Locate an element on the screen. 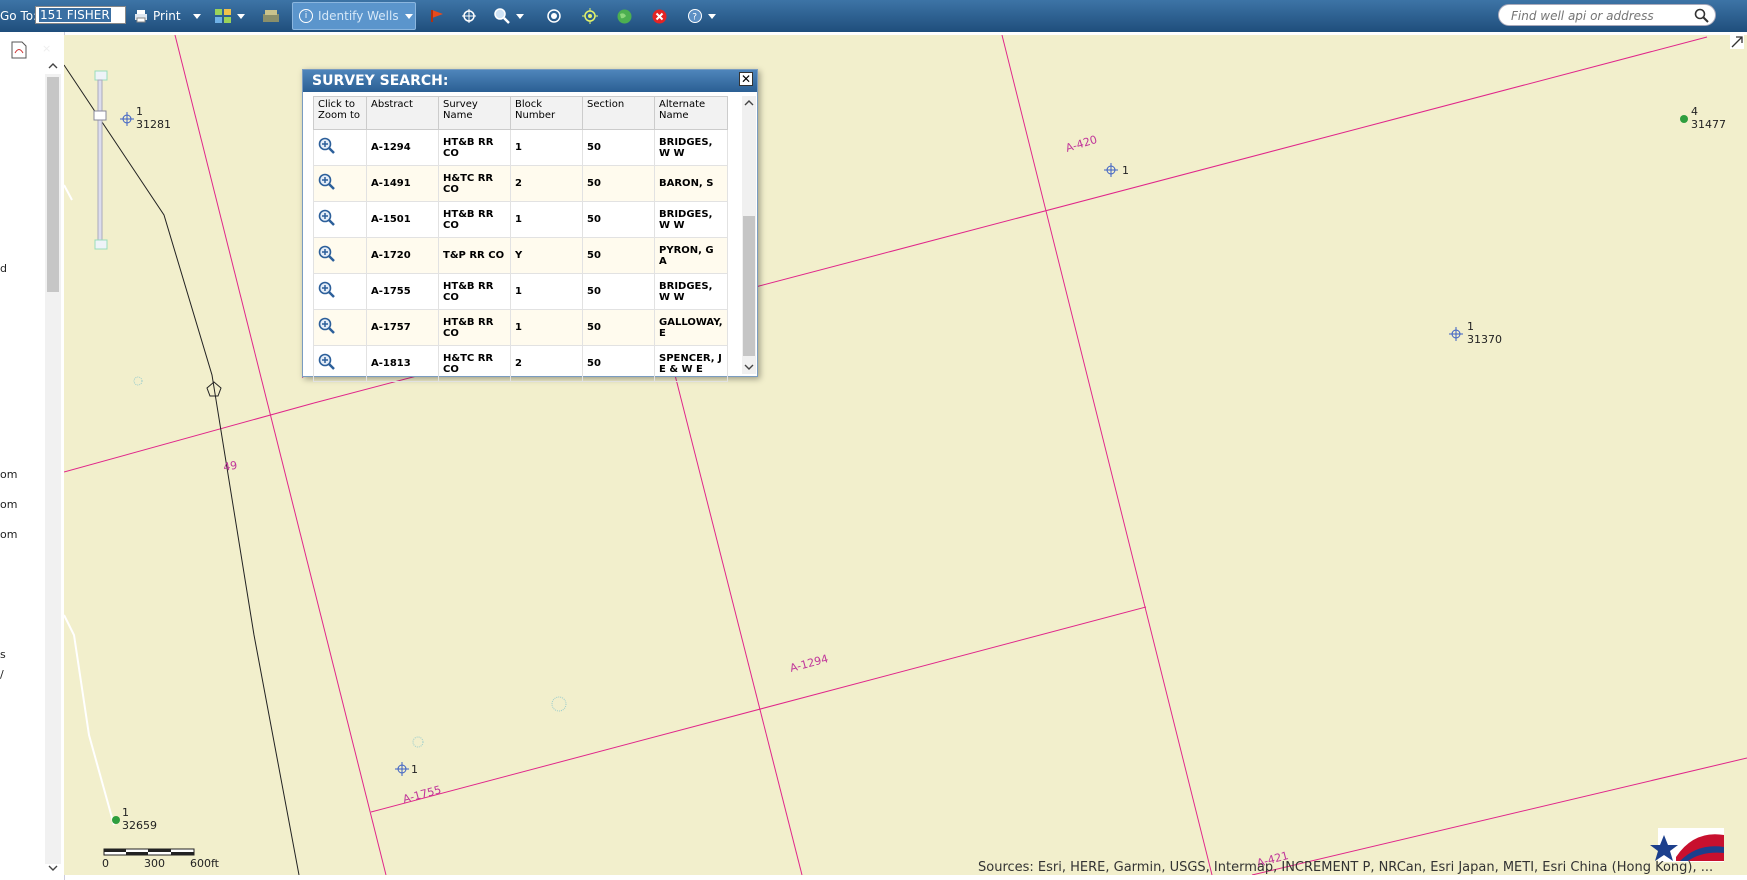 The height and width of the screenshot is (880, 1747). abstract-cell: A-1491 is located at coordinates (402, 183).